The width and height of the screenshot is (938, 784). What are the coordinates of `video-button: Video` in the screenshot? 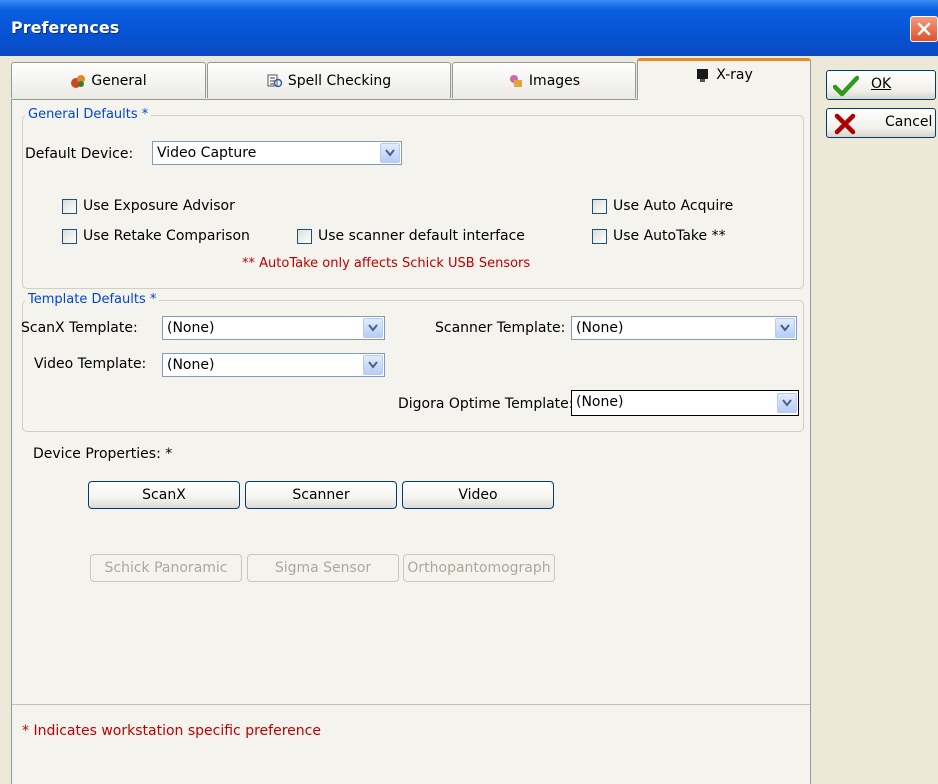 It's located at (478, 495).